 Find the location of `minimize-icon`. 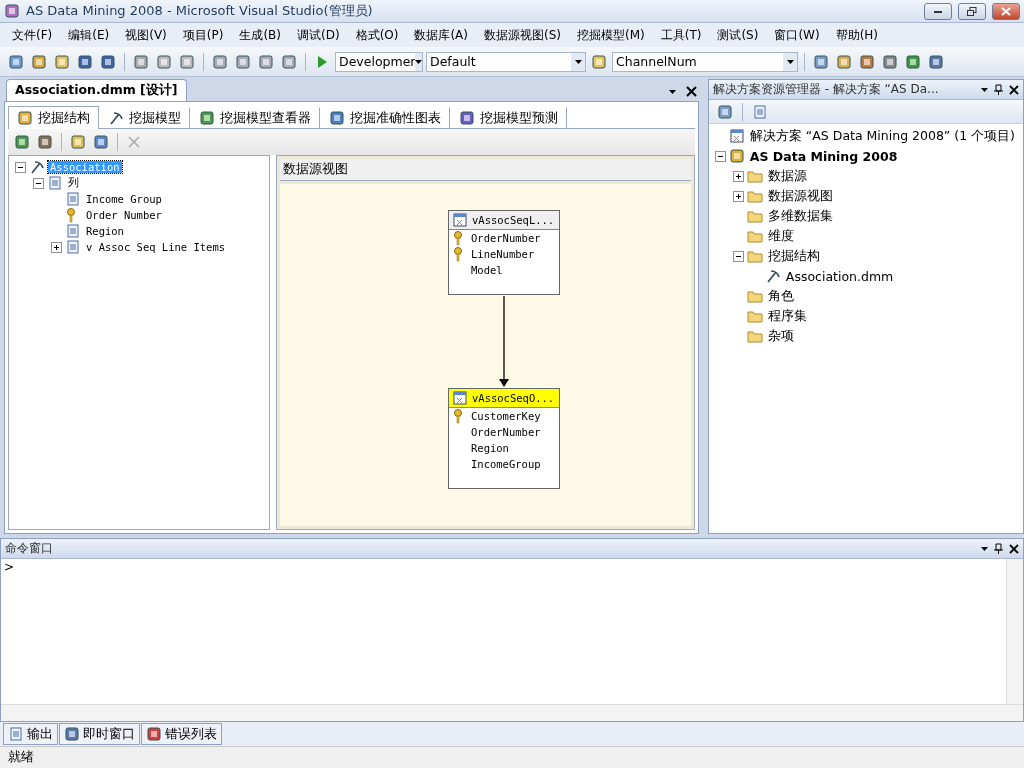

minimize-icon is located at coordinates (938, 11).